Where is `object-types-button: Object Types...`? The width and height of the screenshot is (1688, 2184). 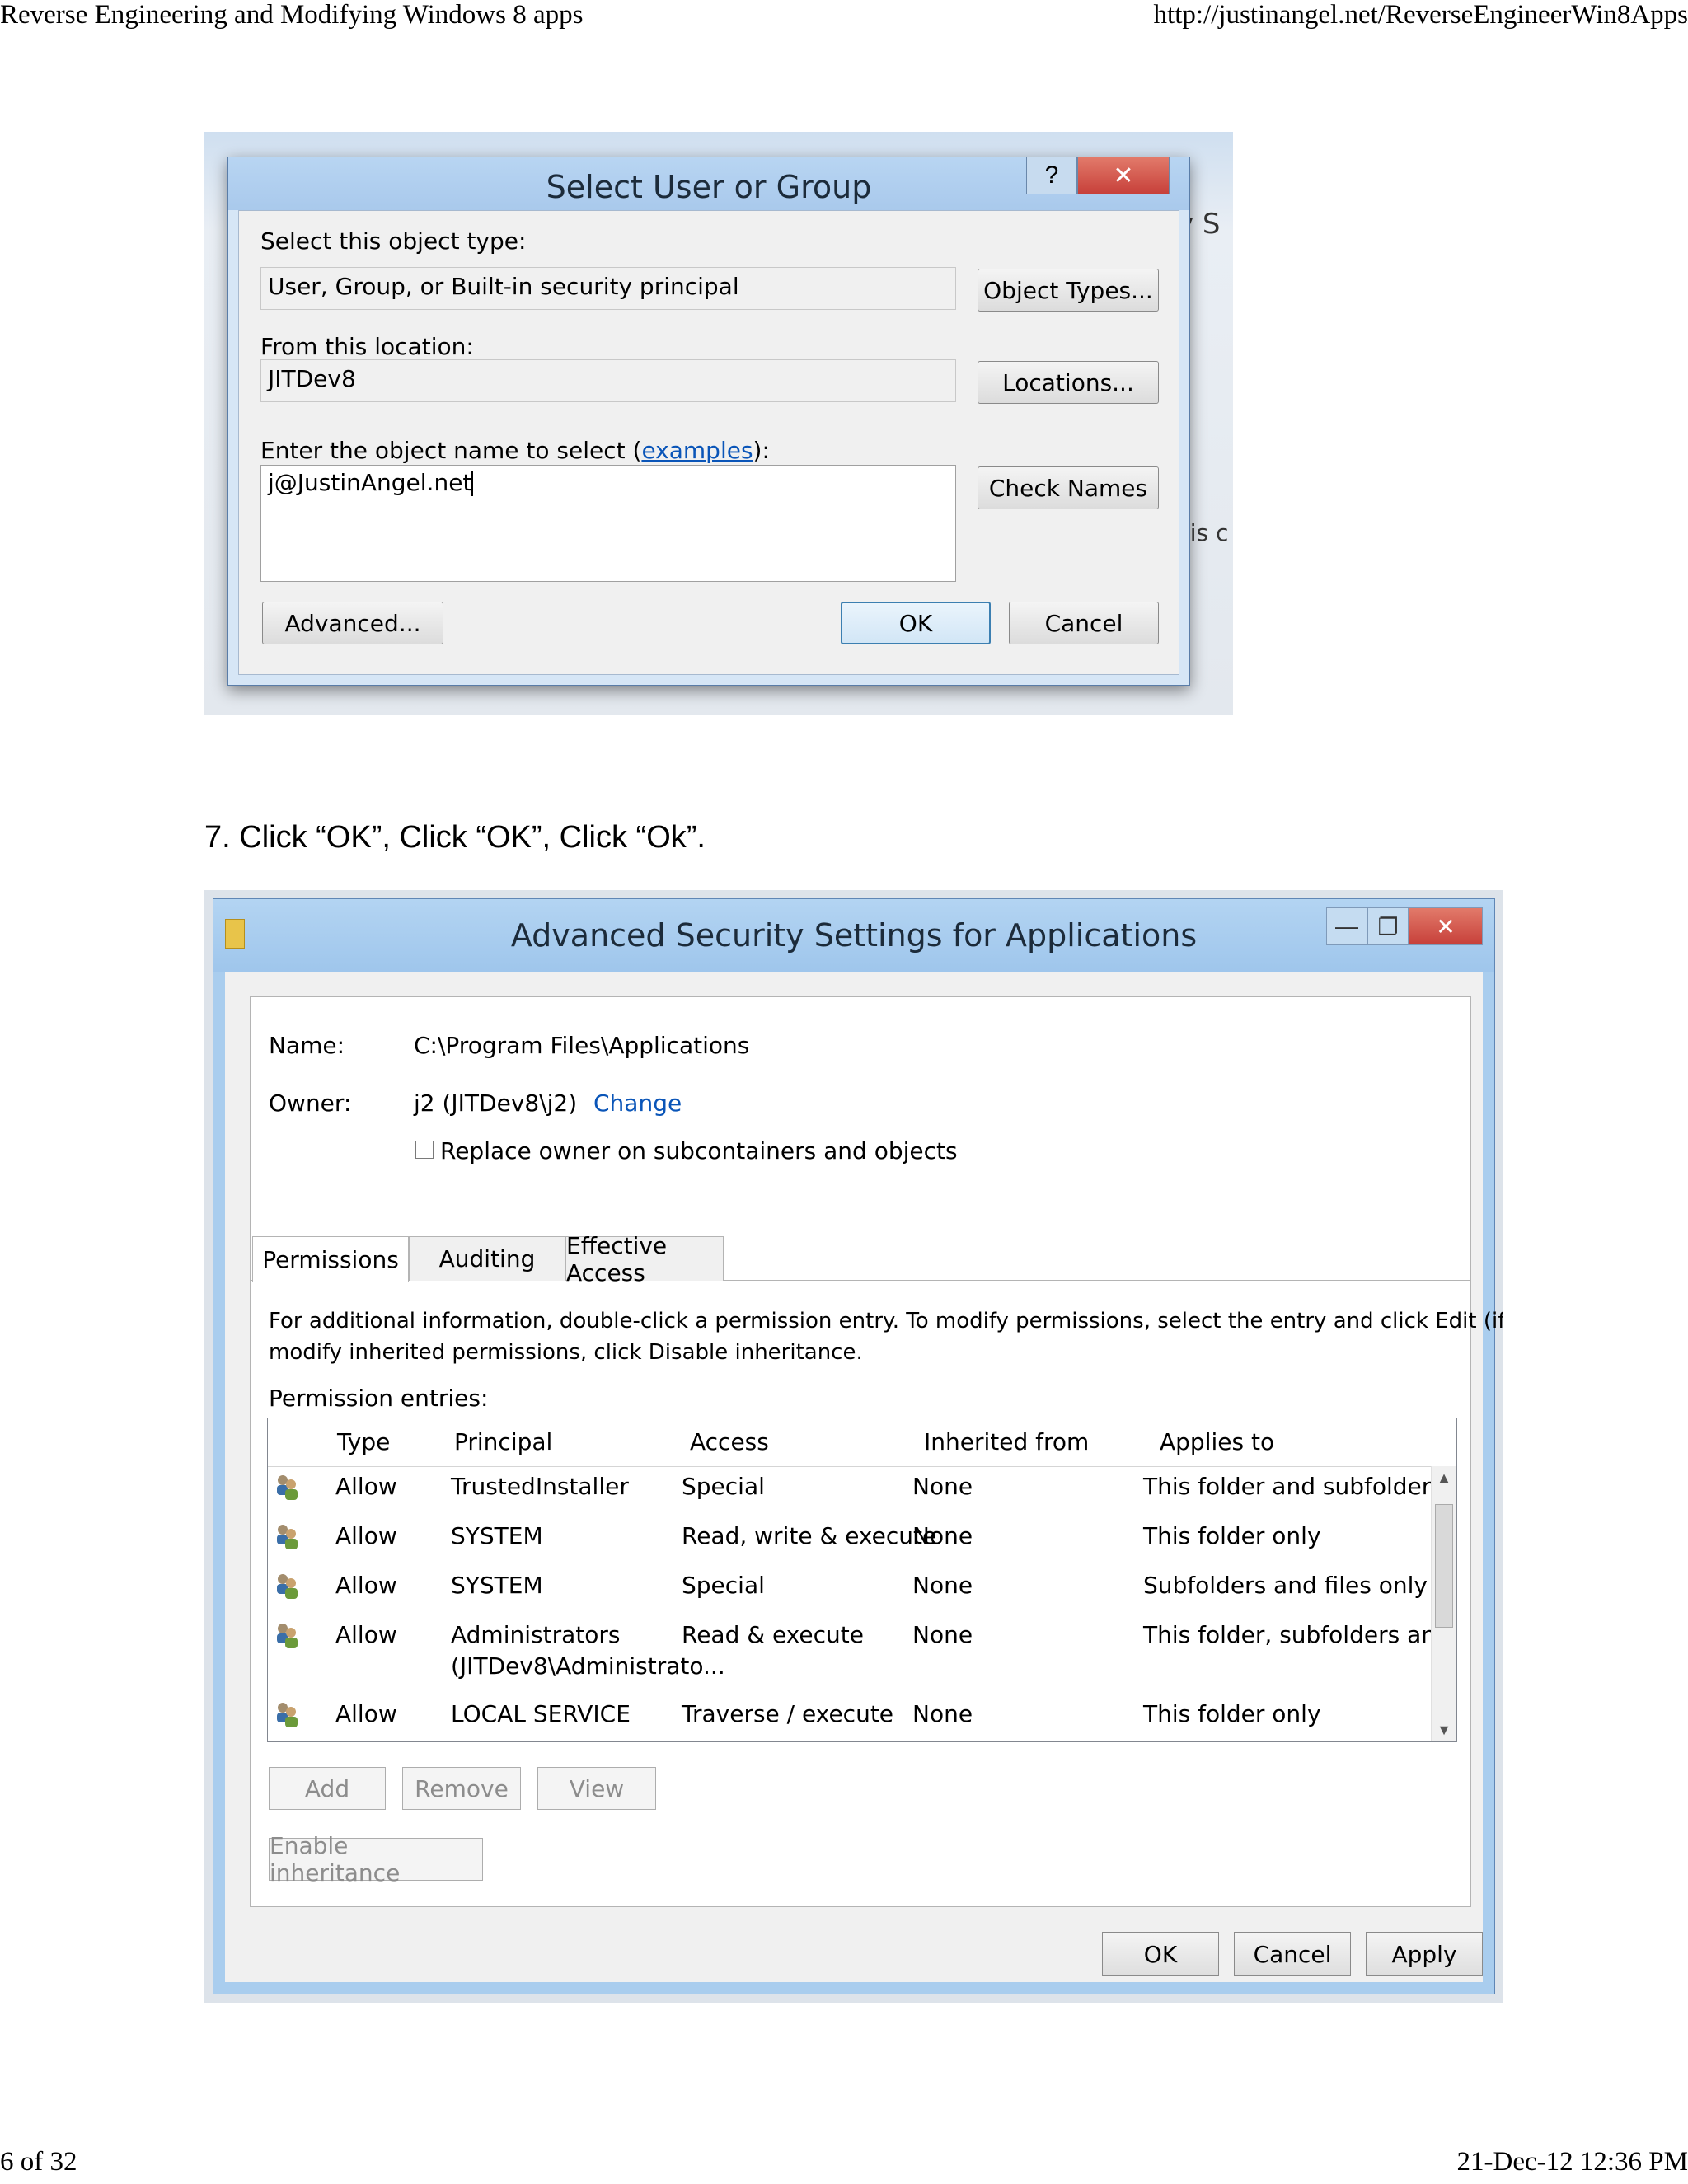 object-types-button: Object Types... is located at coordinates (1068, 290).